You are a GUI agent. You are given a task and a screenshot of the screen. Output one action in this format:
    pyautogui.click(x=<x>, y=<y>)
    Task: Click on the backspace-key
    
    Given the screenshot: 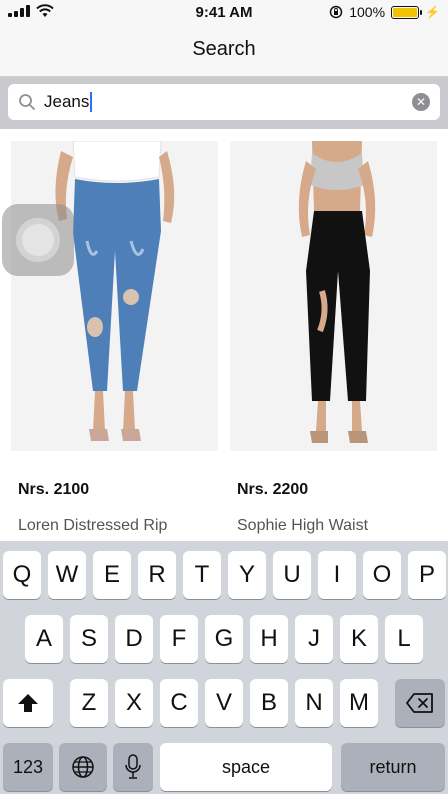 What is the action you would take?
    pyautogui.click(x=420, y=703)
    